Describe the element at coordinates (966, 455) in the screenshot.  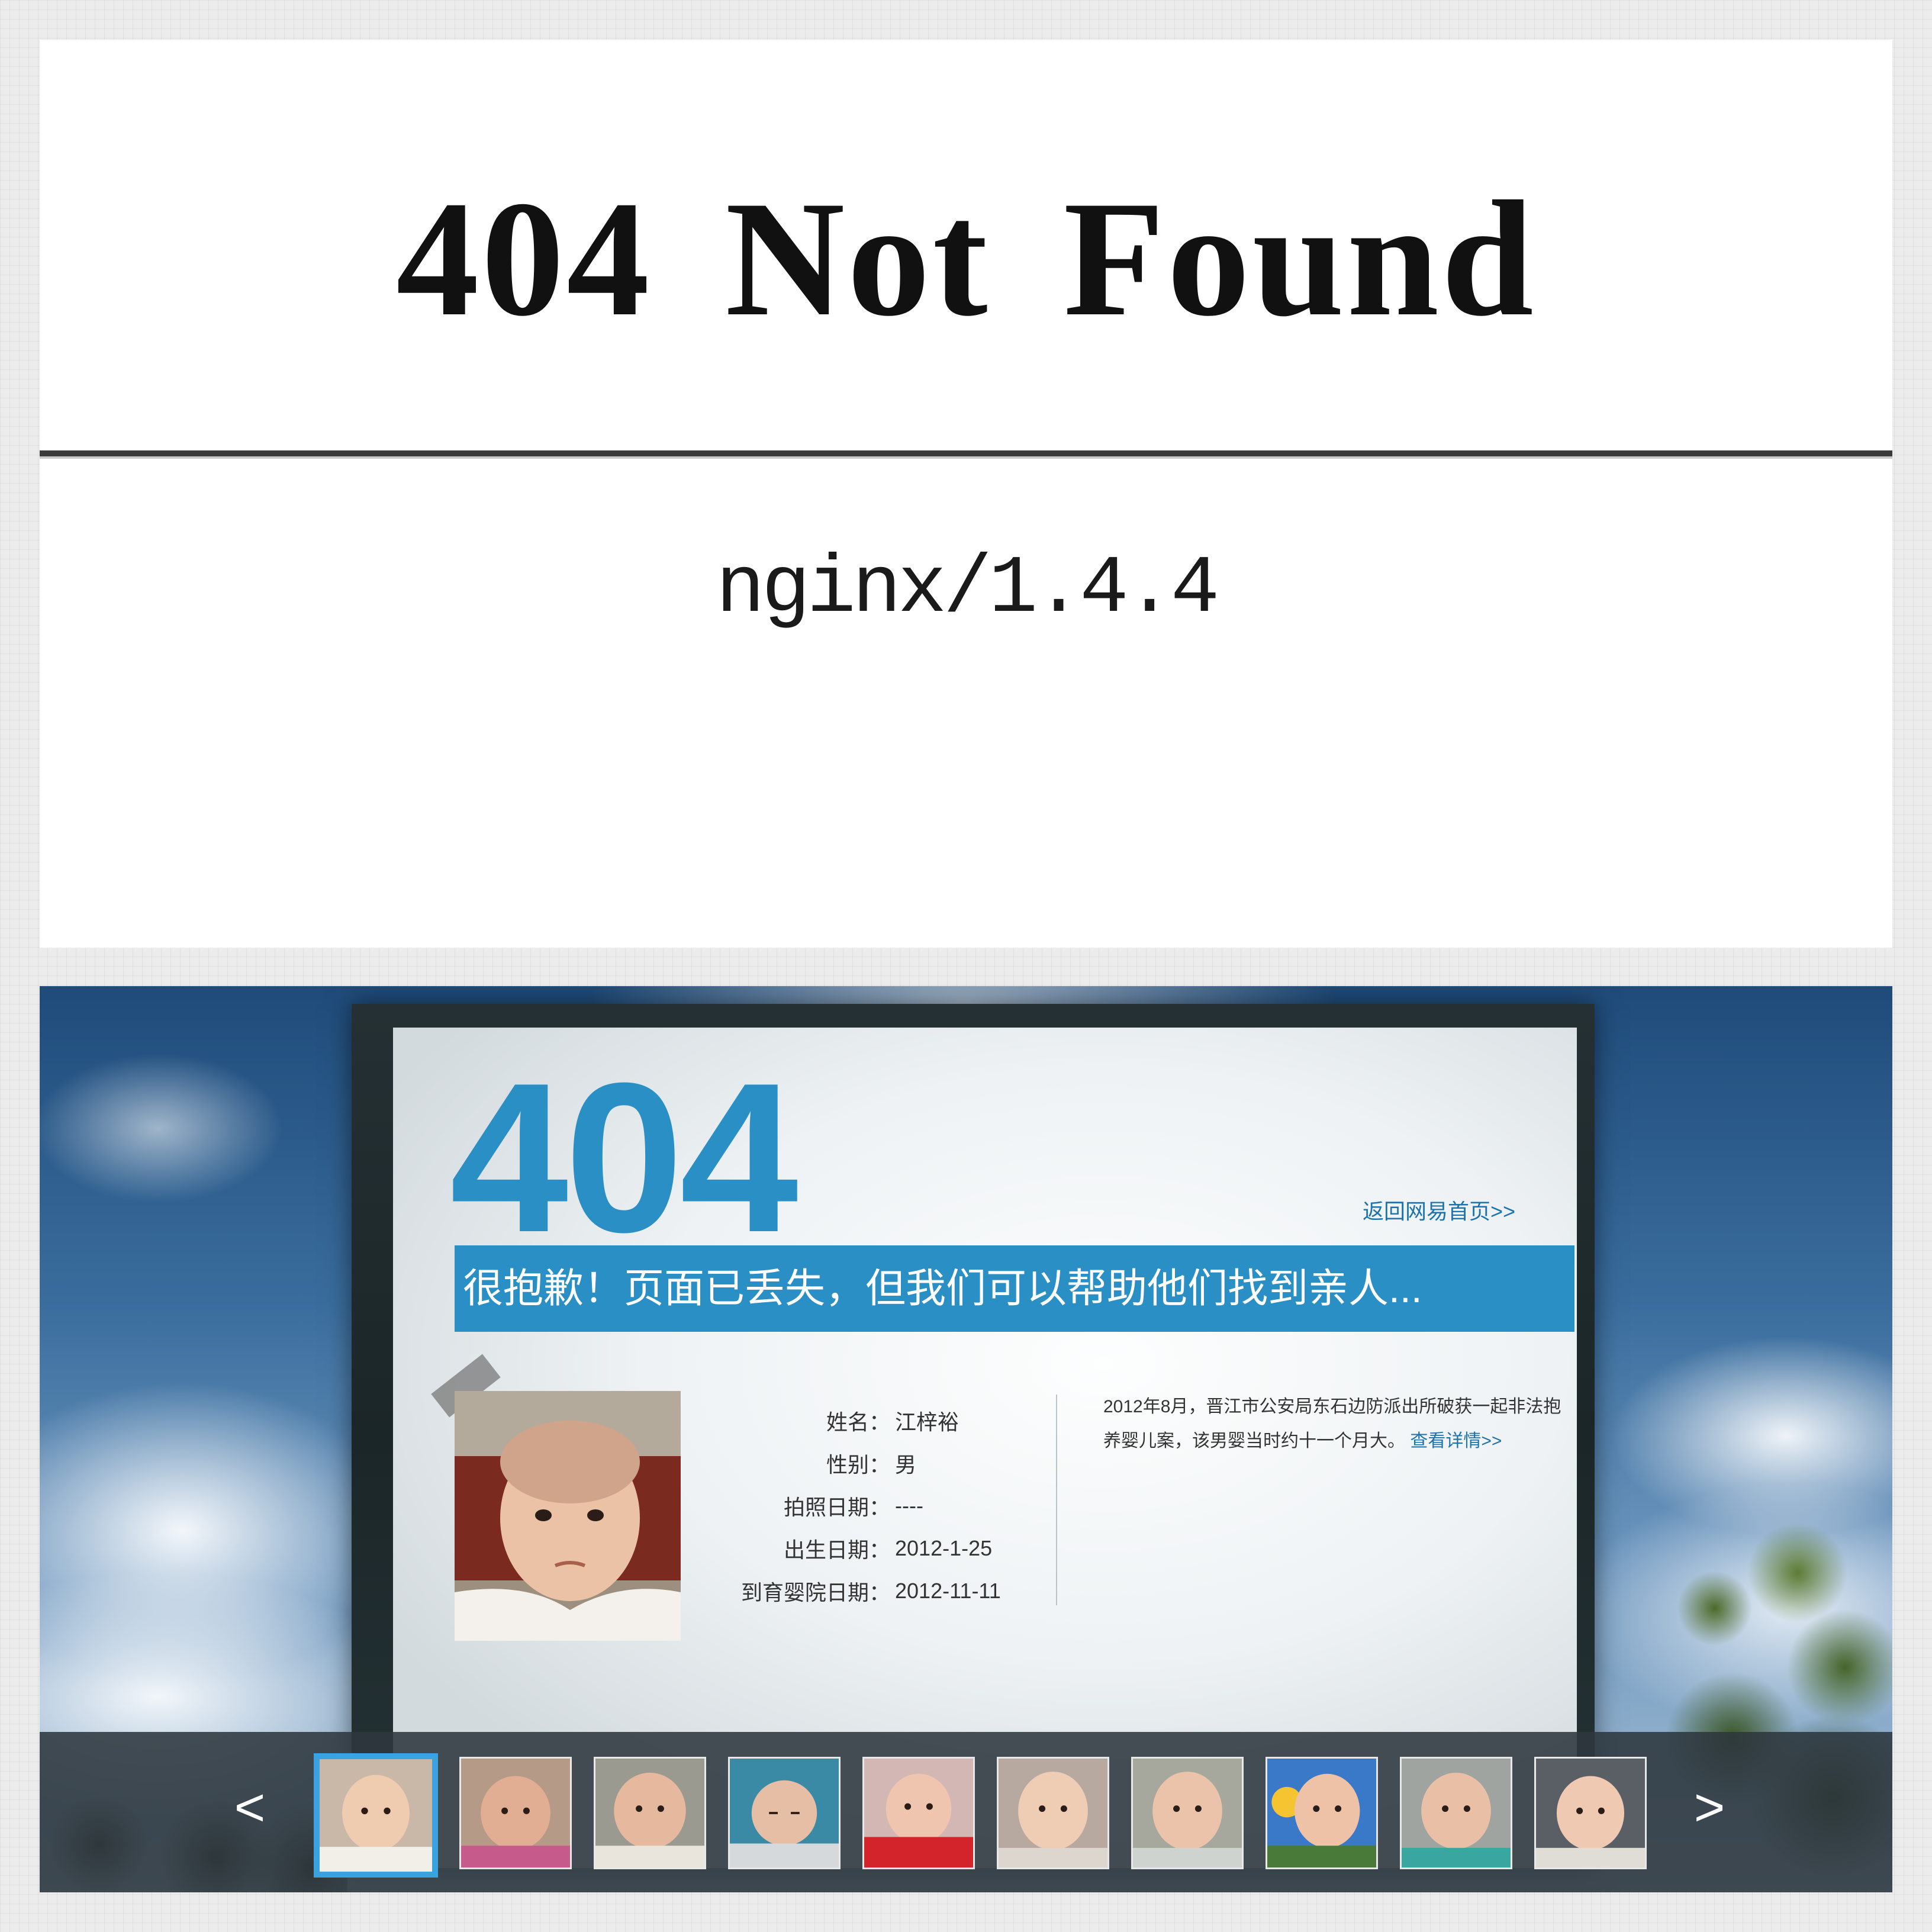
I see `horizontal-rule` at that location.